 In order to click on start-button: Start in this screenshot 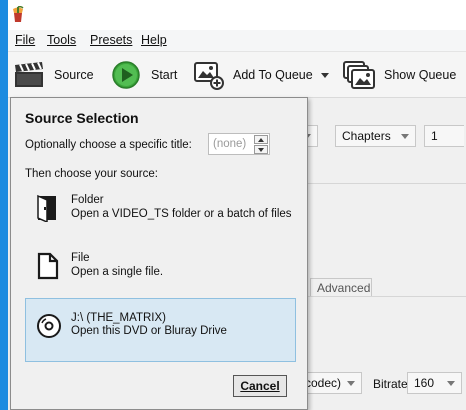, I will do `click(143, 75)`.